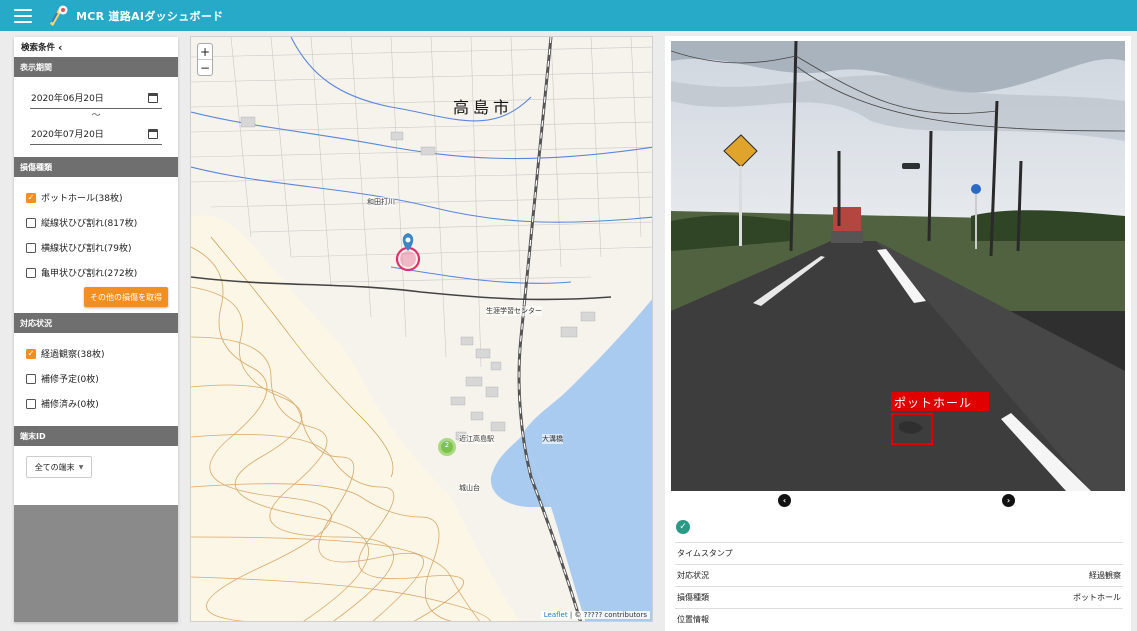 This screenshot has height=631, width=1137. What do you see at coordinates (96, 323) in the screenshot?
I see `status-section-title: 対応状況` at bounding box center [96, 323].